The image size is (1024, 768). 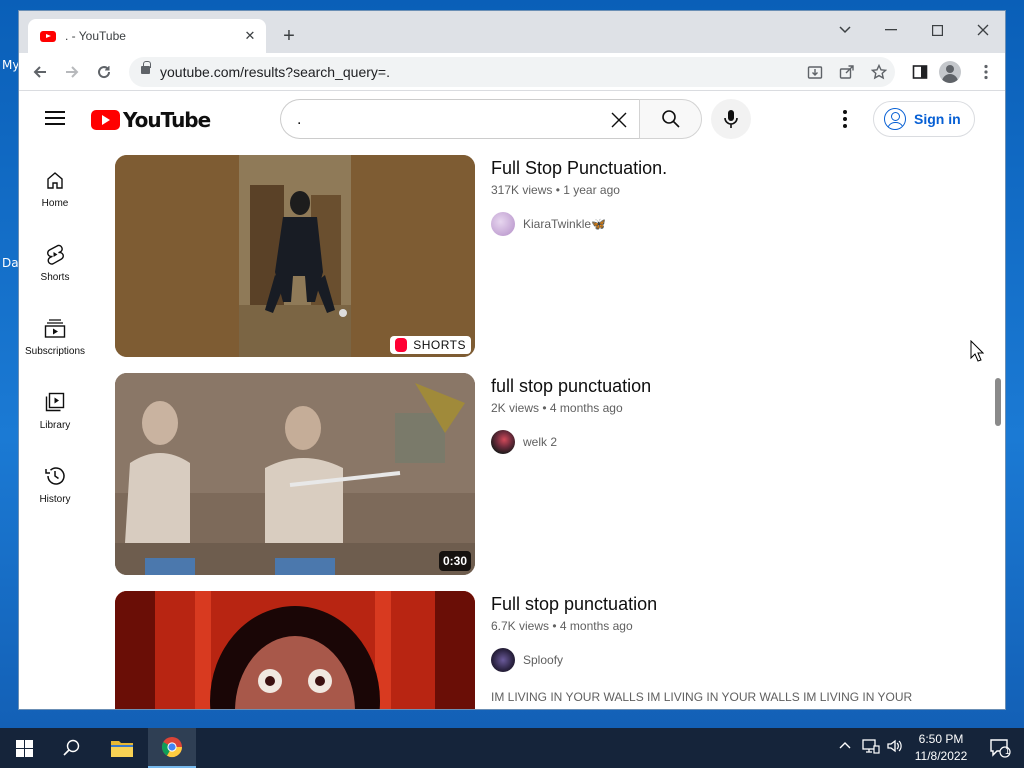 I want to click on sign-in-button: Sign in, so click(x=924, y=119).